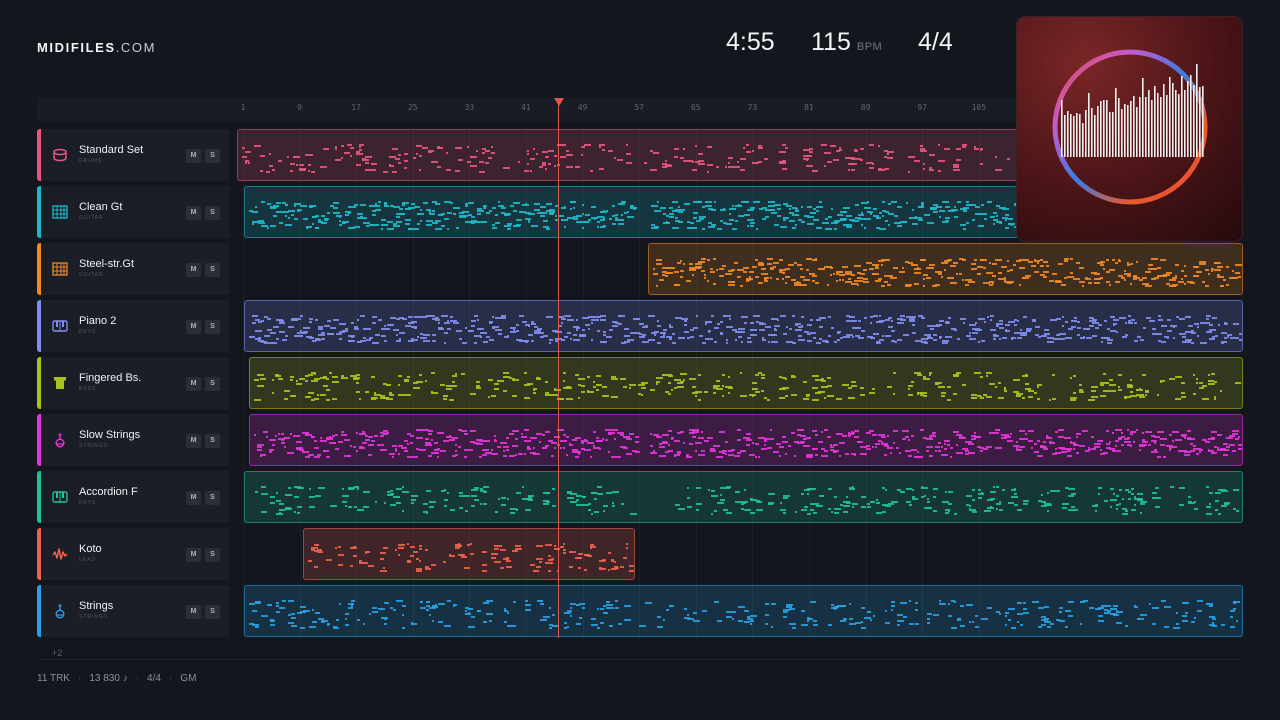 The width and height of the screenshot is (1280, 720). I want to click on track-header: Steel-str.Gt GUITAR M S, so click(133, 269).